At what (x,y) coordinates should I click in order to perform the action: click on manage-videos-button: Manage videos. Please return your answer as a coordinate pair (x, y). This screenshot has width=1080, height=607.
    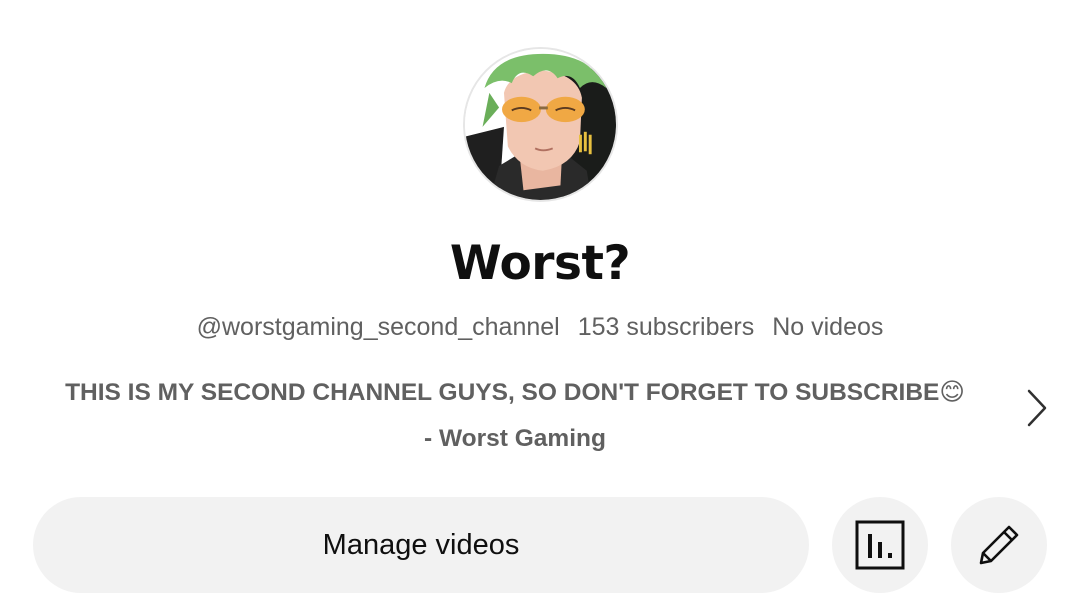
    Looking at the image, I should click on (421, 545).